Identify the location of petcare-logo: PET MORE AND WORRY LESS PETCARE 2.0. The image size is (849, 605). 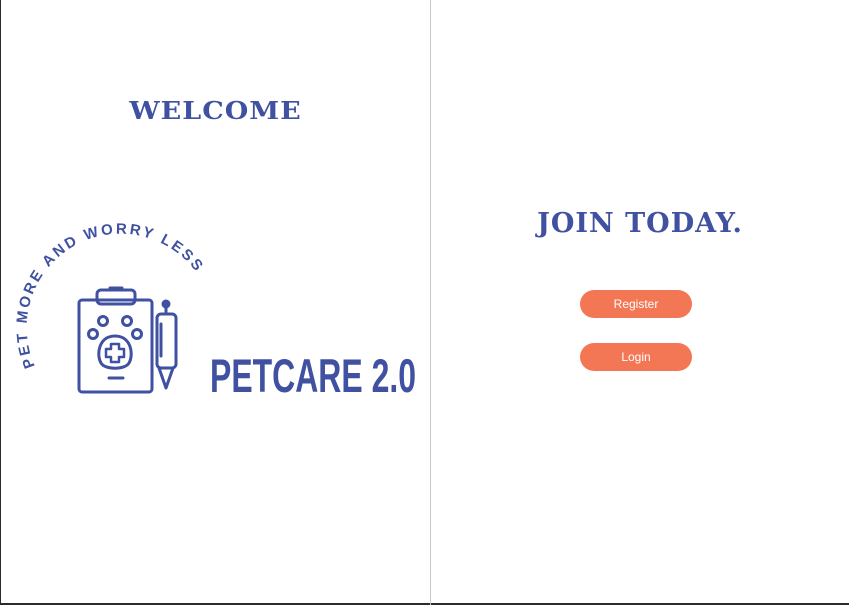
(215, 311).